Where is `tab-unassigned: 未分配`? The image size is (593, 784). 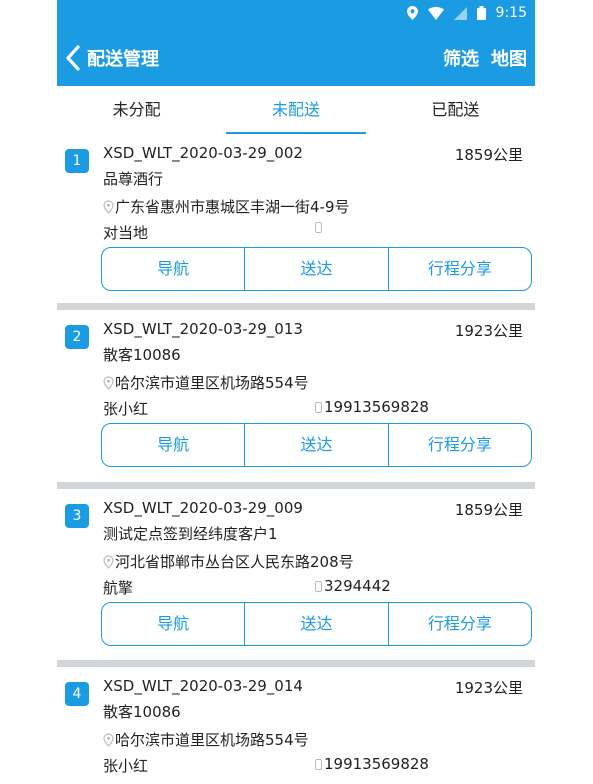 tab-unassigned: 未分配 is located at coordinates (136, 110).